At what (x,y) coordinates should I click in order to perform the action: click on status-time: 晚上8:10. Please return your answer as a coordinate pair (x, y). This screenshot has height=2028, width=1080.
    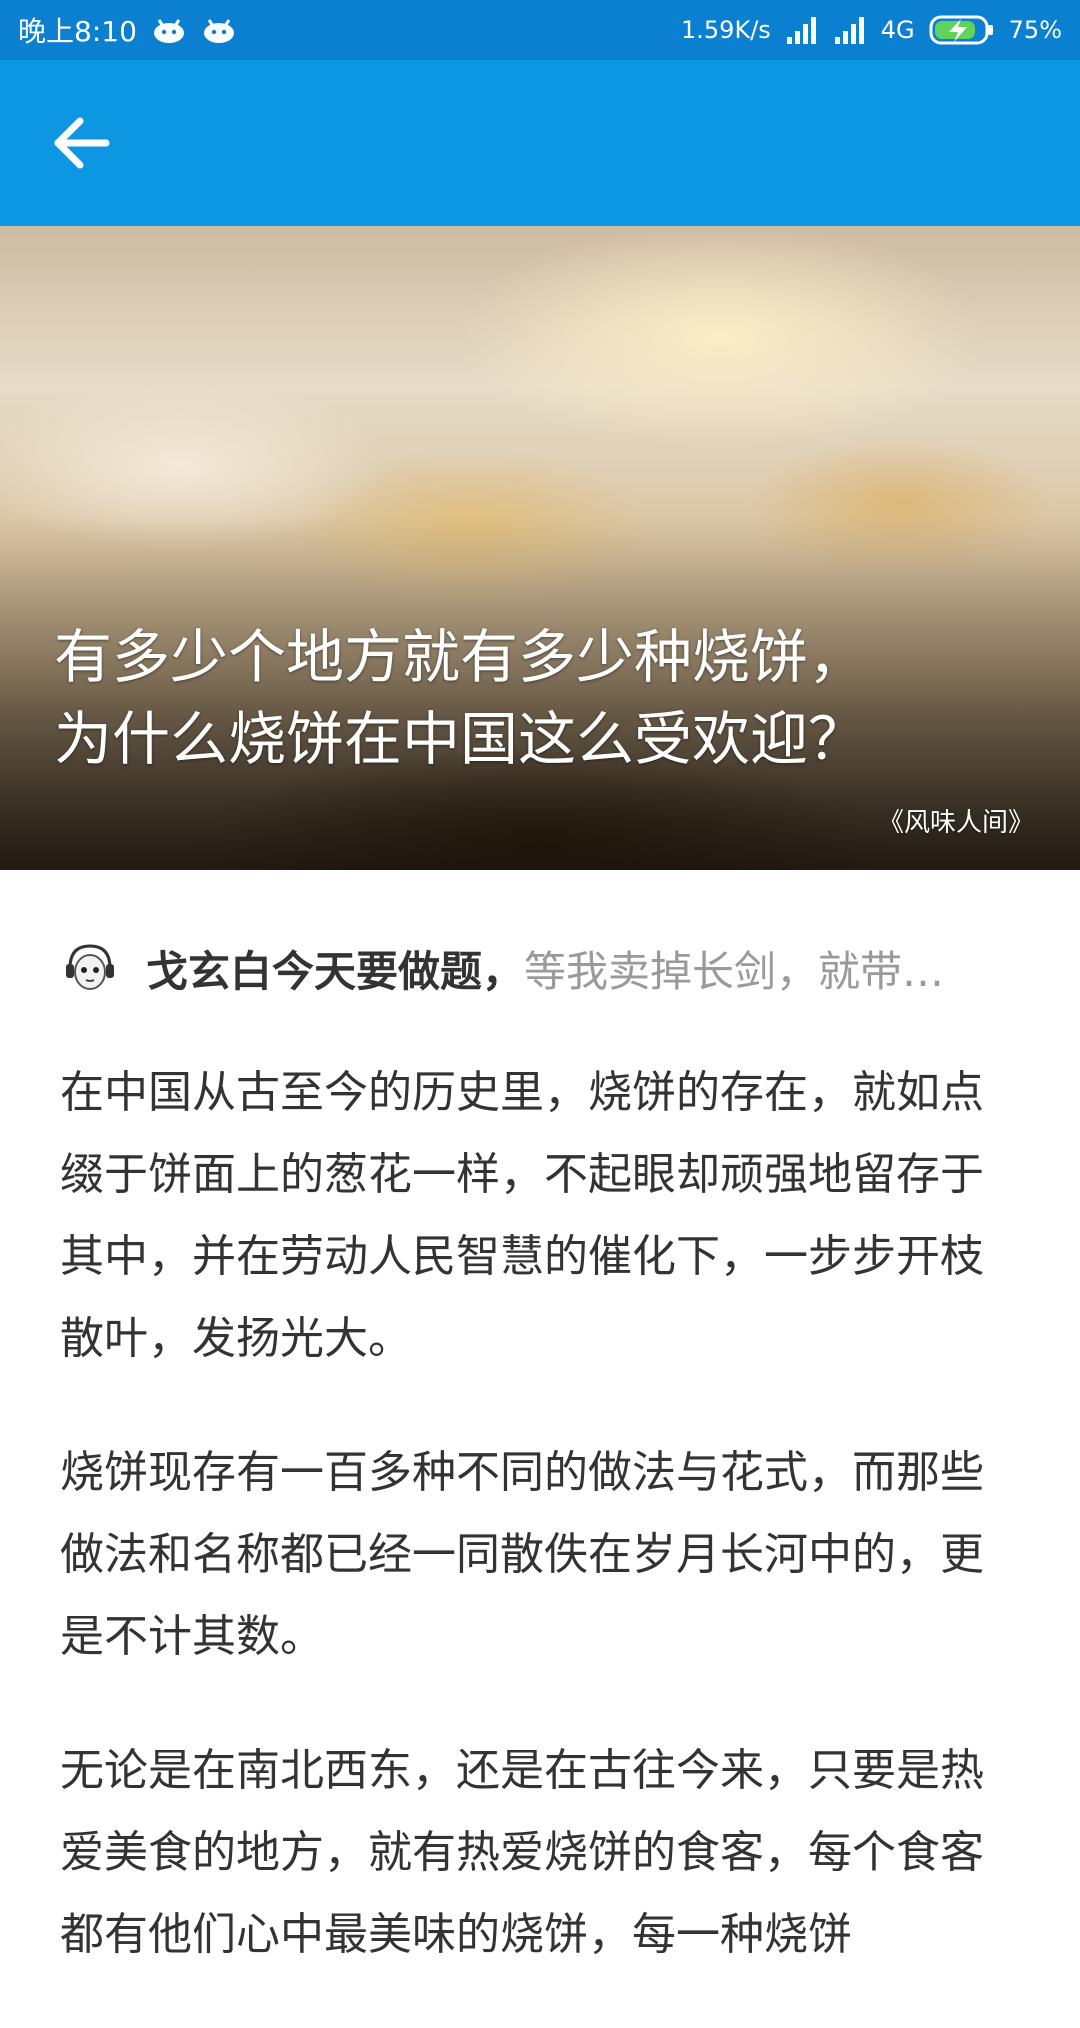
    Looking at the image, I should click on (77, 31).